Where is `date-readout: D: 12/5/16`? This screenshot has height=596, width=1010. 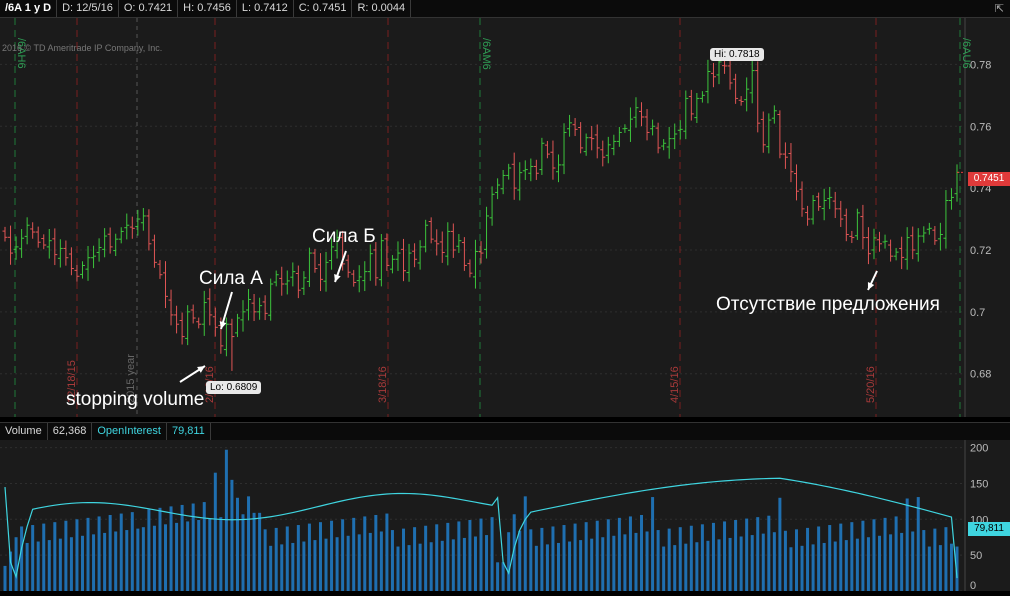
date-readout: D: 12/5/16 is located at coordinates (88, 8).